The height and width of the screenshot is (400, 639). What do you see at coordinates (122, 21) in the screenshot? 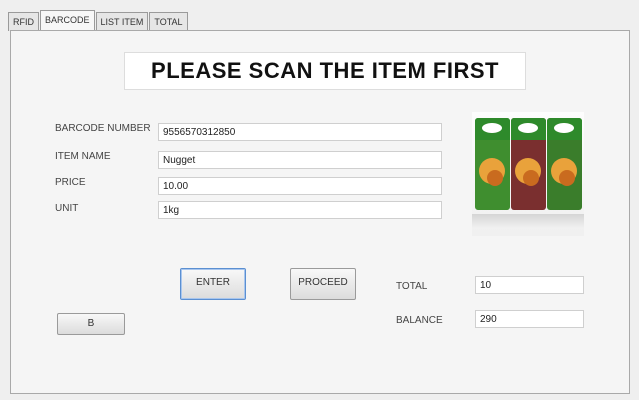
I see `tab-list-item: LIST ITEM` at bounding box center [122, 21].